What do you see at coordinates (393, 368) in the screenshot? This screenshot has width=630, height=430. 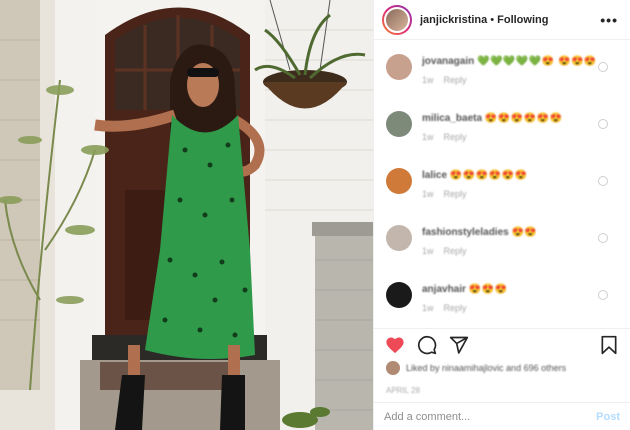 I see `liker-avatar` at bounding box center [393, 368].